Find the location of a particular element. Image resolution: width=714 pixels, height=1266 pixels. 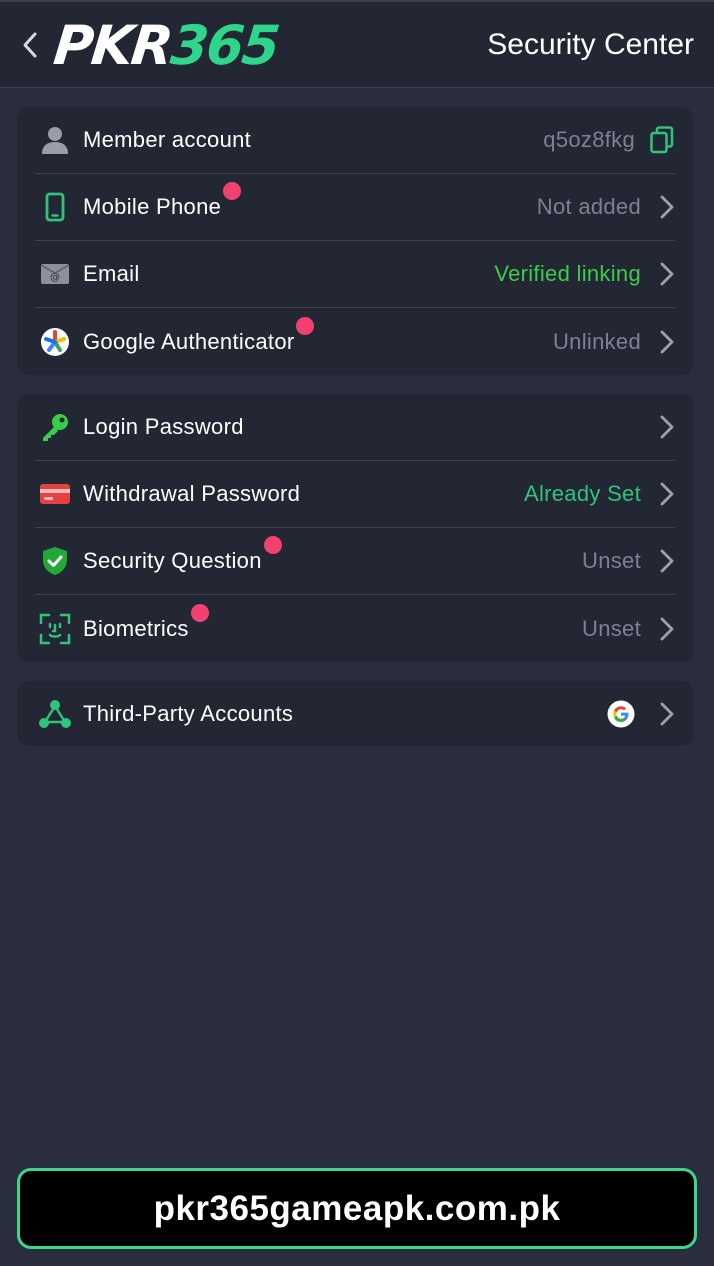

google-authenticator-text: Google Authenticator is located at coordinates (189, 341).